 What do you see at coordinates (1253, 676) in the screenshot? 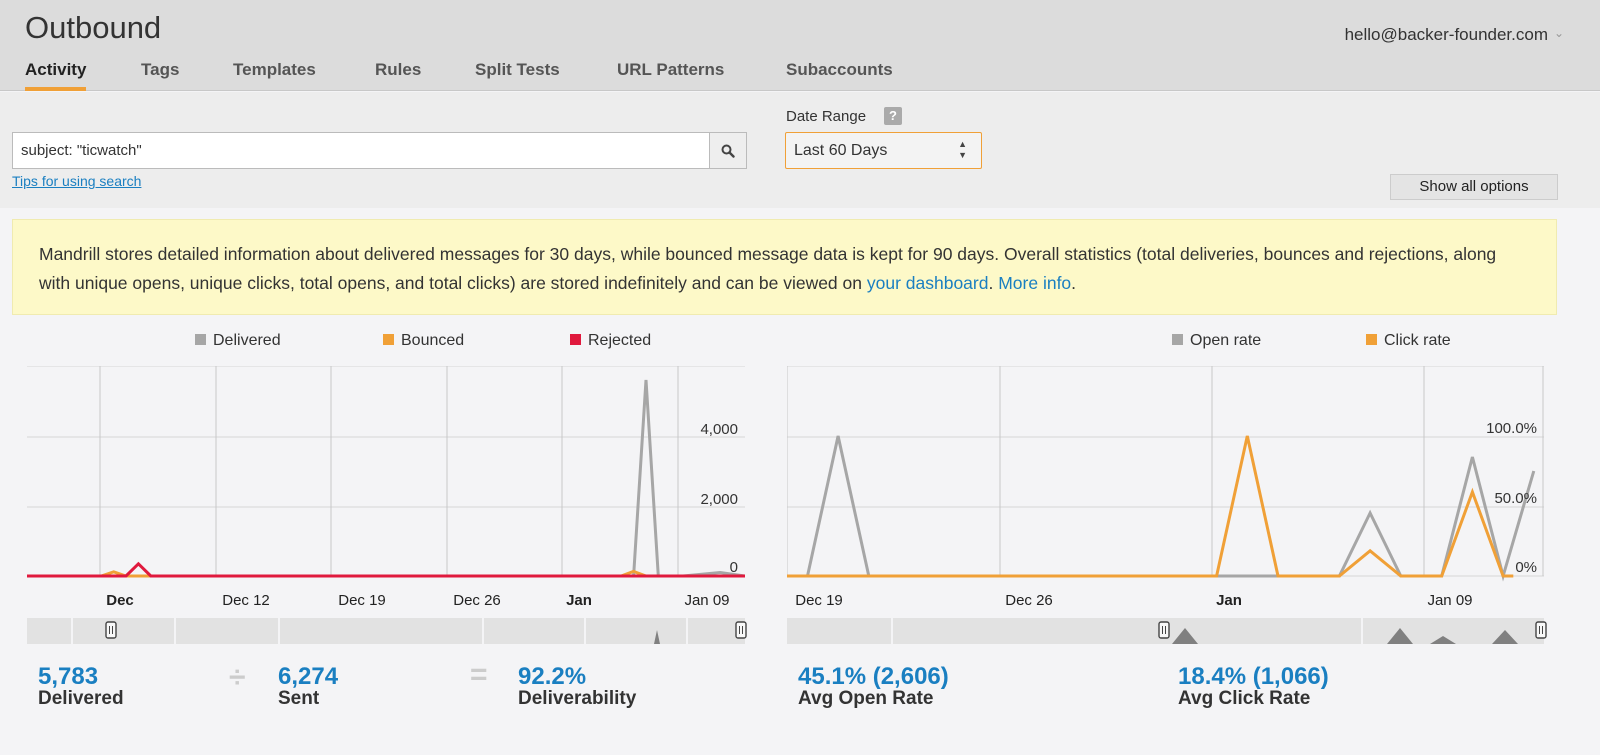
I see `click-rate-value: 18.4% (1,066)` at bounding box center [1253, 676].